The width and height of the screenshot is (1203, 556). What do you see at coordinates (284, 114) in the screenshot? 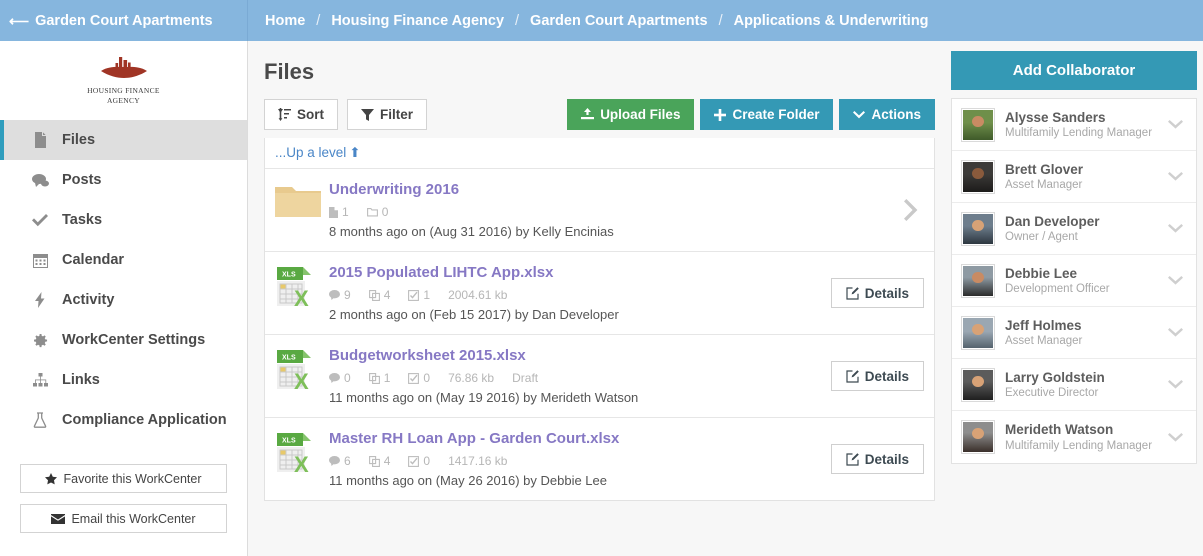
I see `sort-amount-icon` at bounding box center [284, 114].